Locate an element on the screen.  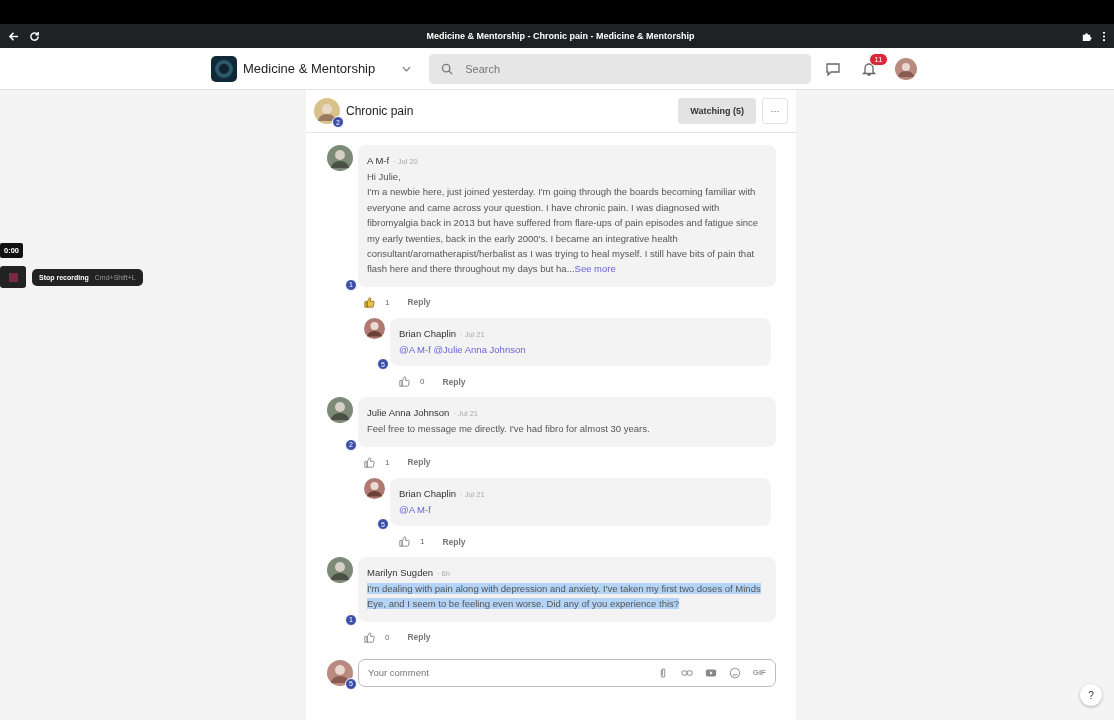
author-name: Julie Anna Johnson is located at coordinates (408, 413).